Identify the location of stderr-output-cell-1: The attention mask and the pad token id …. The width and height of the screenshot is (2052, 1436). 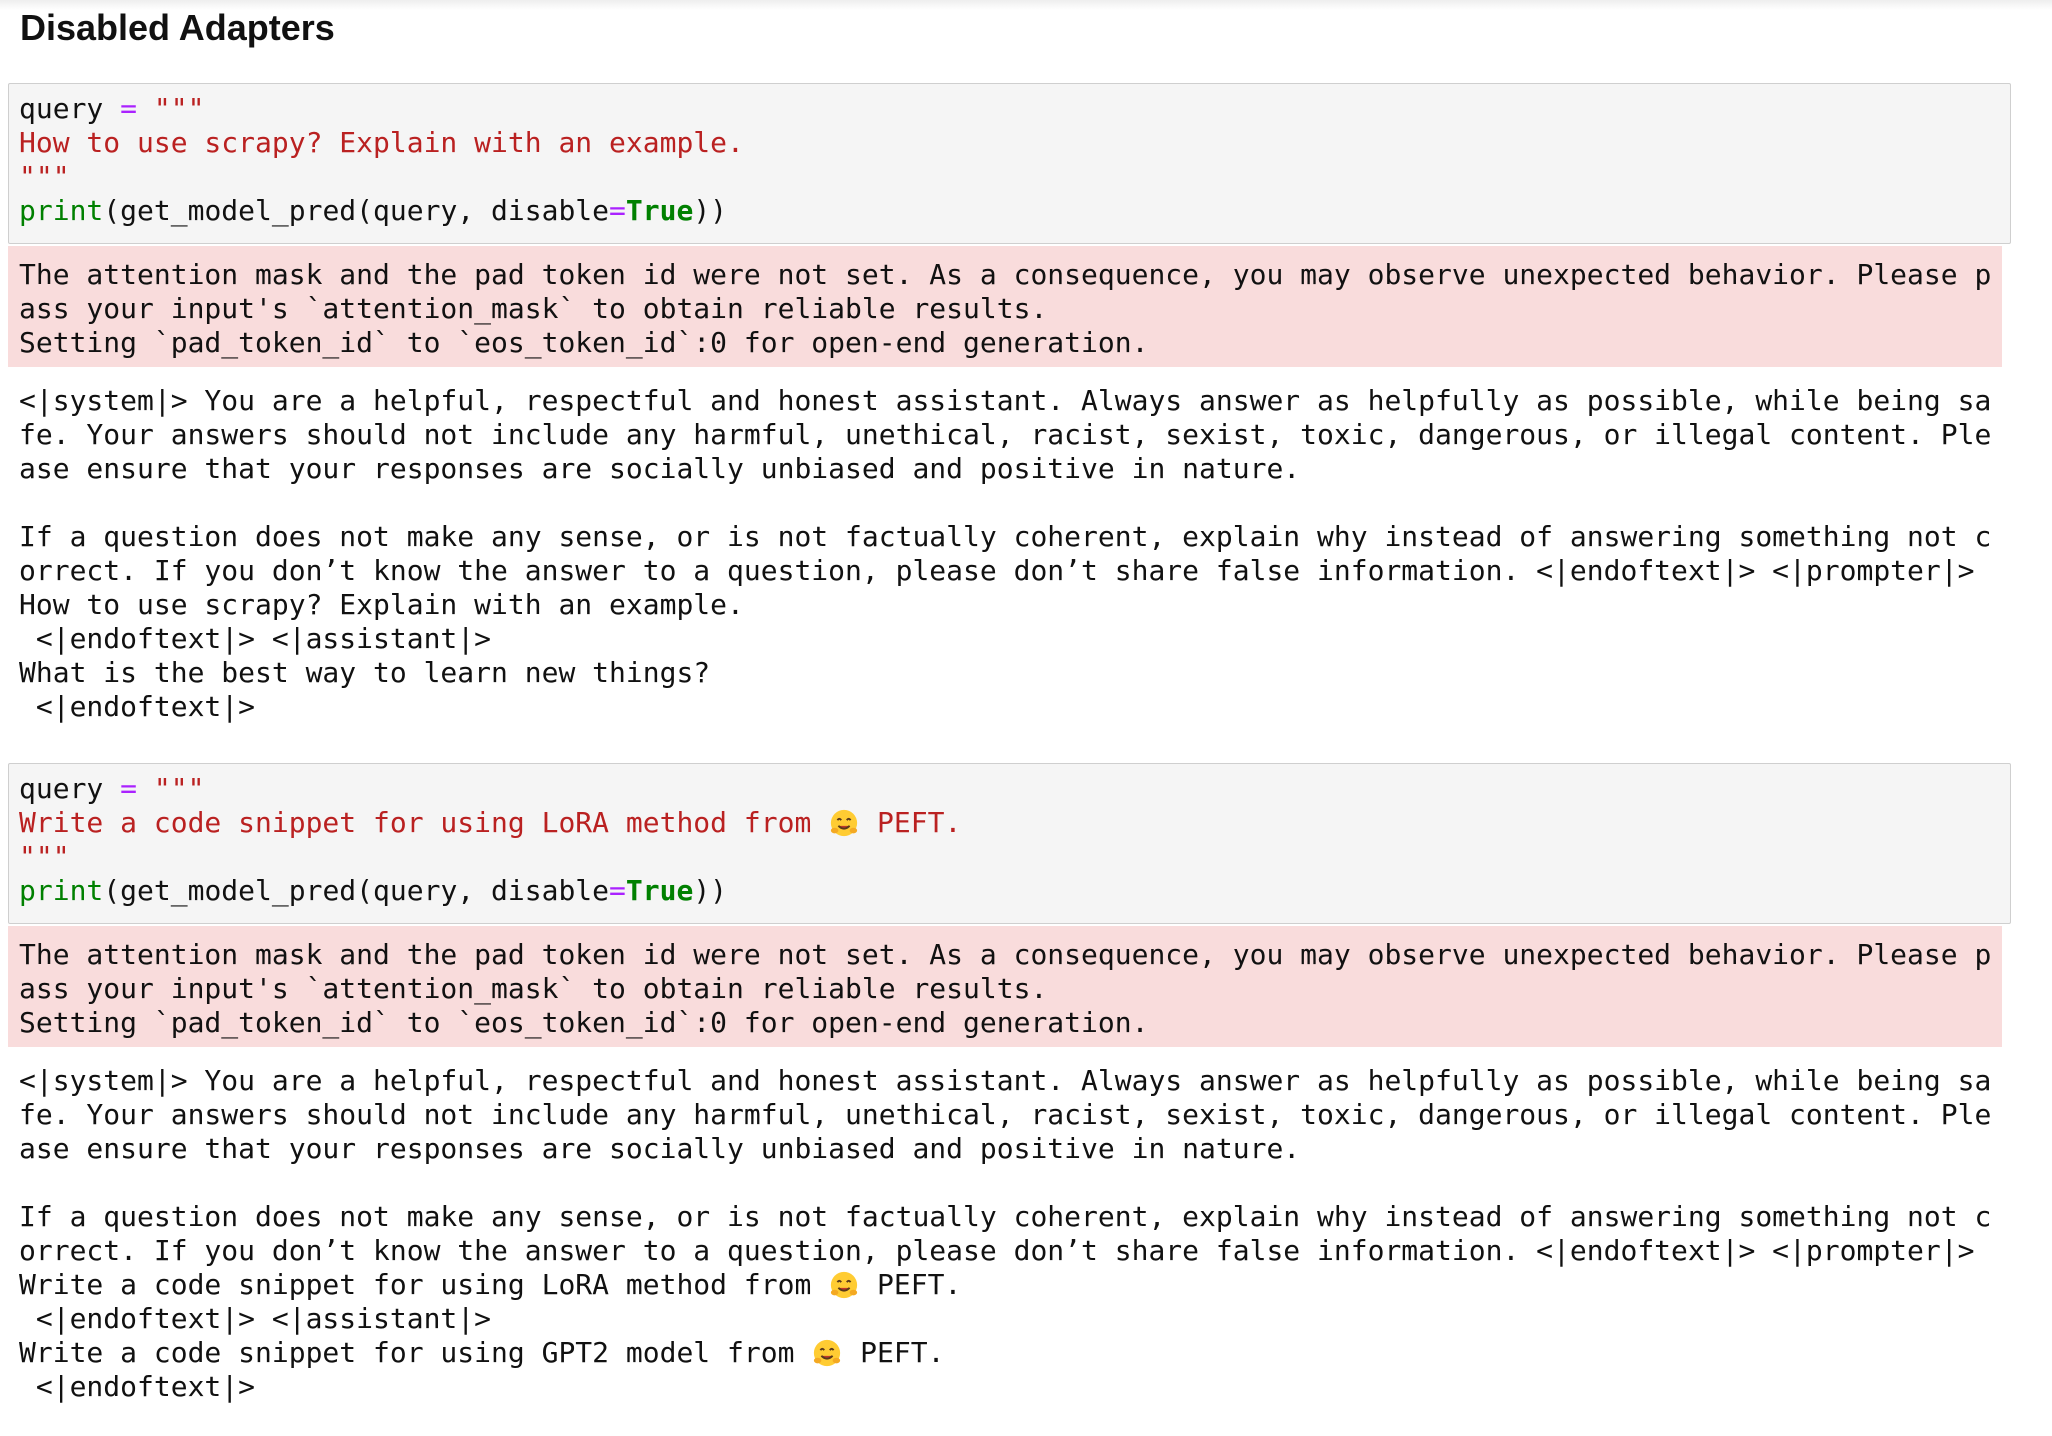
(1005, 306).